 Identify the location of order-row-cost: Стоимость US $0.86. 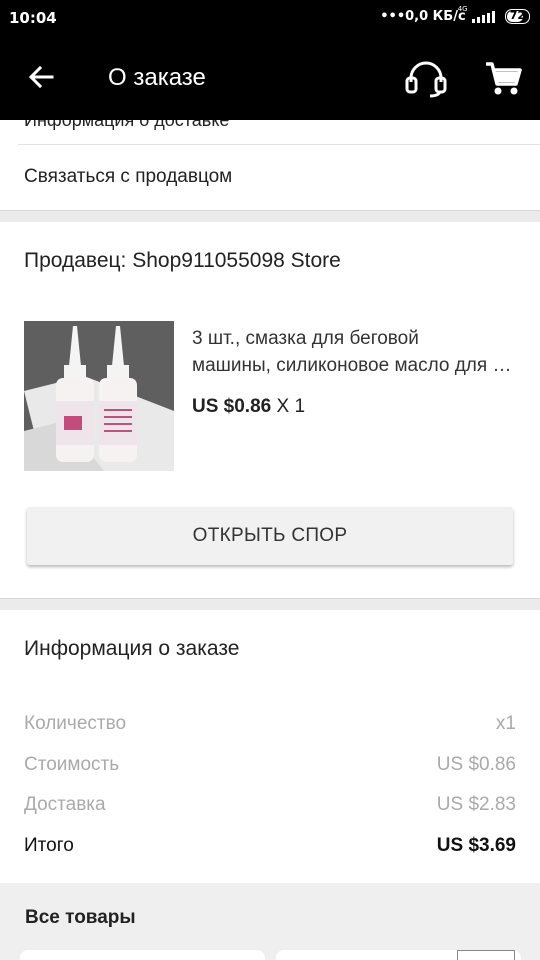
(270, 765).